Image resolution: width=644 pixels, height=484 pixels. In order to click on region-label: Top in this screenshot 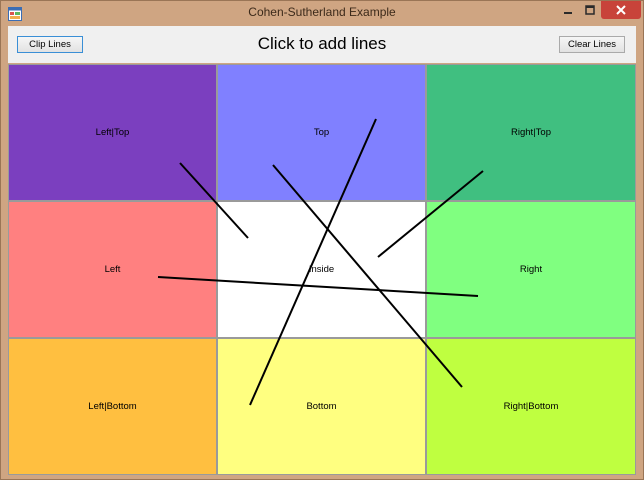, I will do `click(321, 132)`.